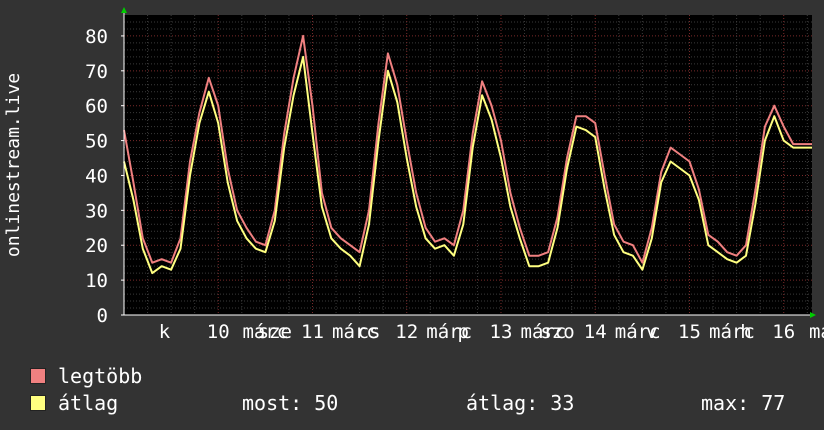 The height and width of the screenshot is (430, 824). Describe the element at coordinates (369, 332) in the screenshot. I see `x-tick-label: cs` at that location.